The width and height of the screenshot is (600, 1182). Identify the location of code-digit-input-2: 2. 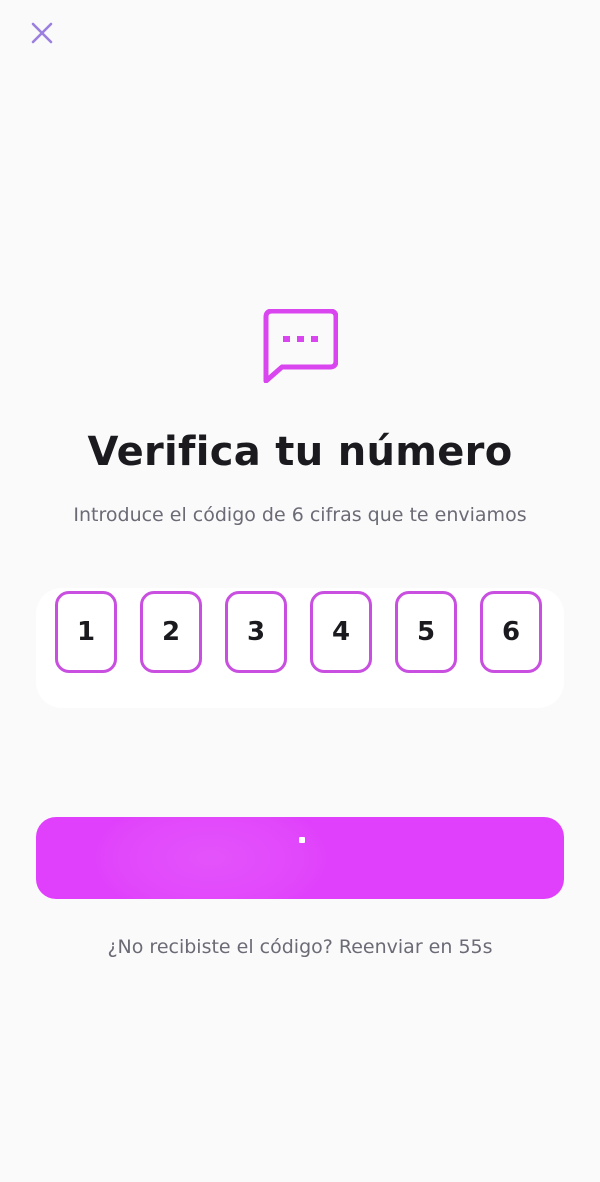
(171, 632).